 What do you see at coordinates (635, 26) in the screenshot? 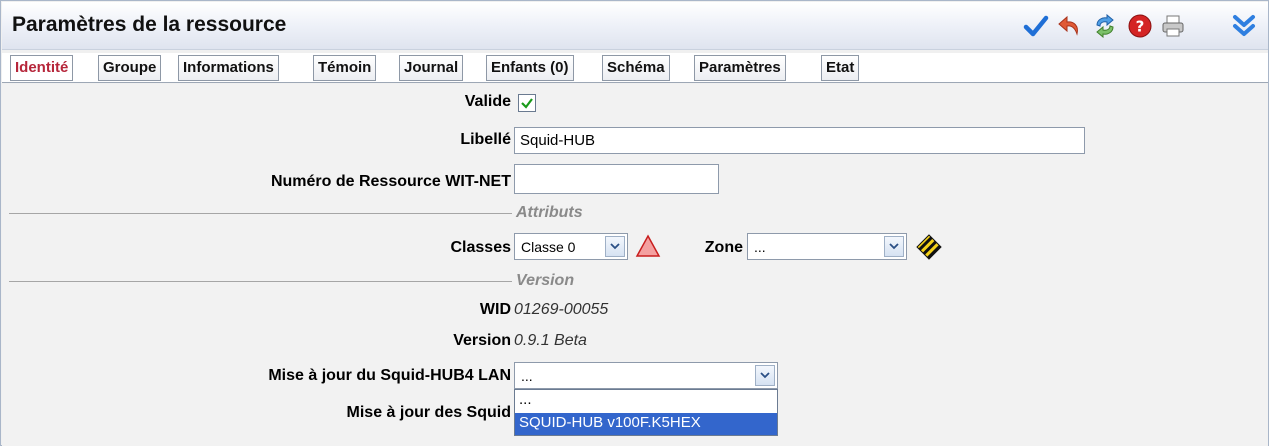
I see `title-bar: Paramètres de la ressource ?` at bounding box center [635, 26].